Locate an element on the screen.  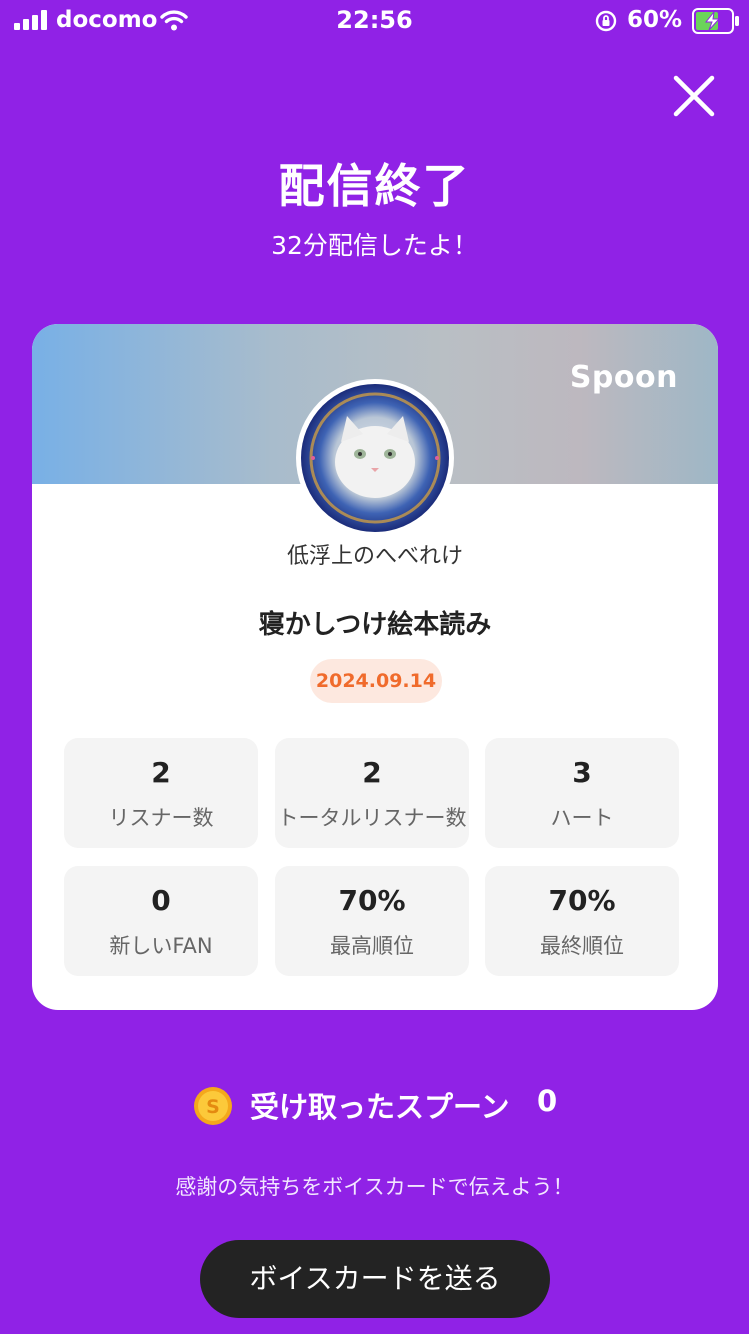
spoons-count: 0 is located at coordinates (547, 1101).